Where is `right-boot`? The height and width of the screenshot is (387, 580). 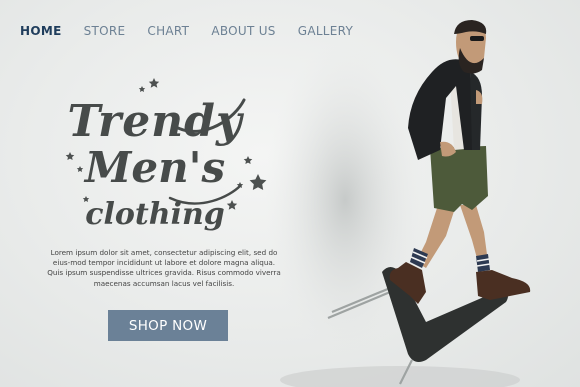 right-boot is located at coordinates (503, 285).